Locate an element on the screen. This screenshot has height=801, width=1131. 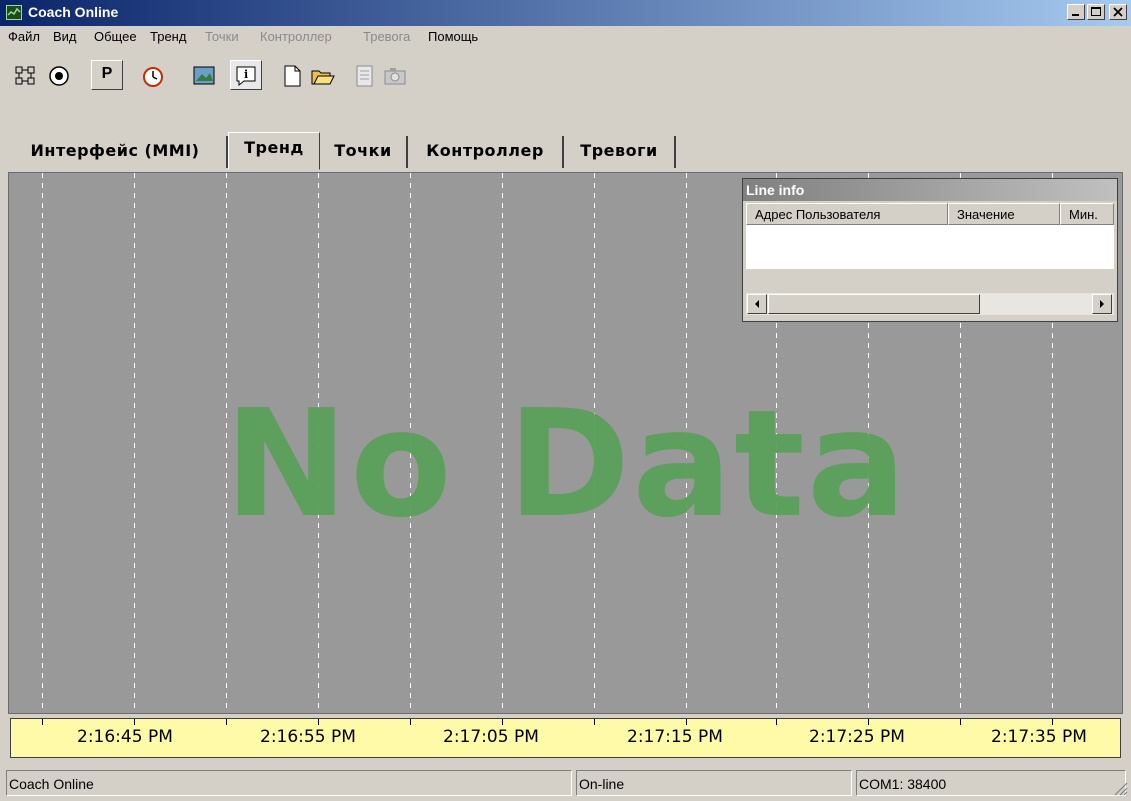
network-button is located at coordinates (26, 75).